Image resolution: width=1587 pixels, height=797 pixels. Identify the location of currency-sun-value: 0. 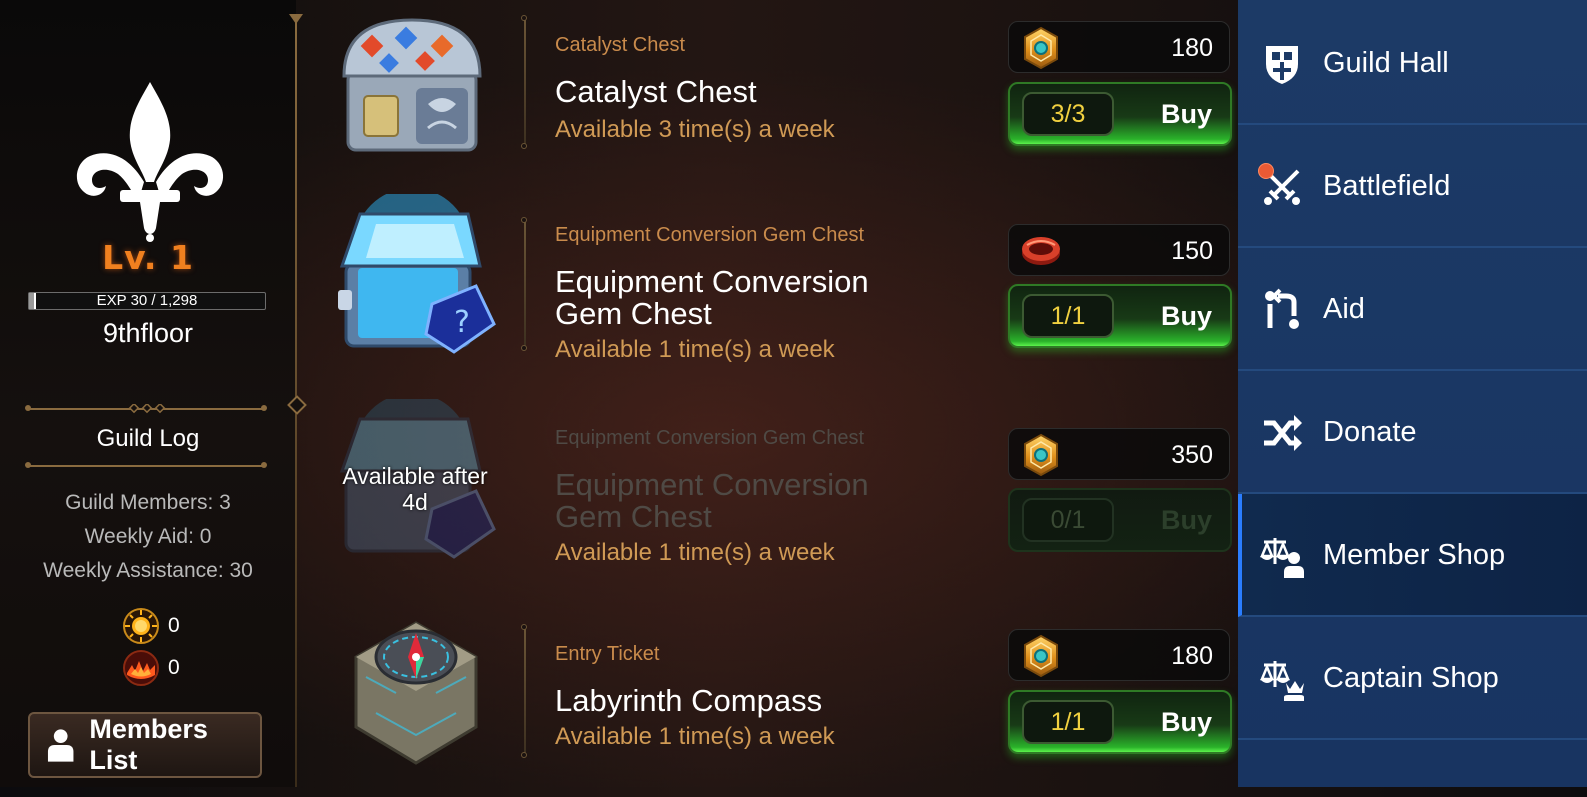
(174, 625).